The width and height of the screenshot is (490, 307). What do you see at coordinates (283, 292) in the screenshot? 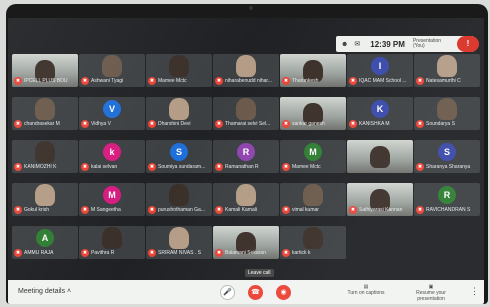
I see `camera-button: ◉` at bounding box center [283, 292].